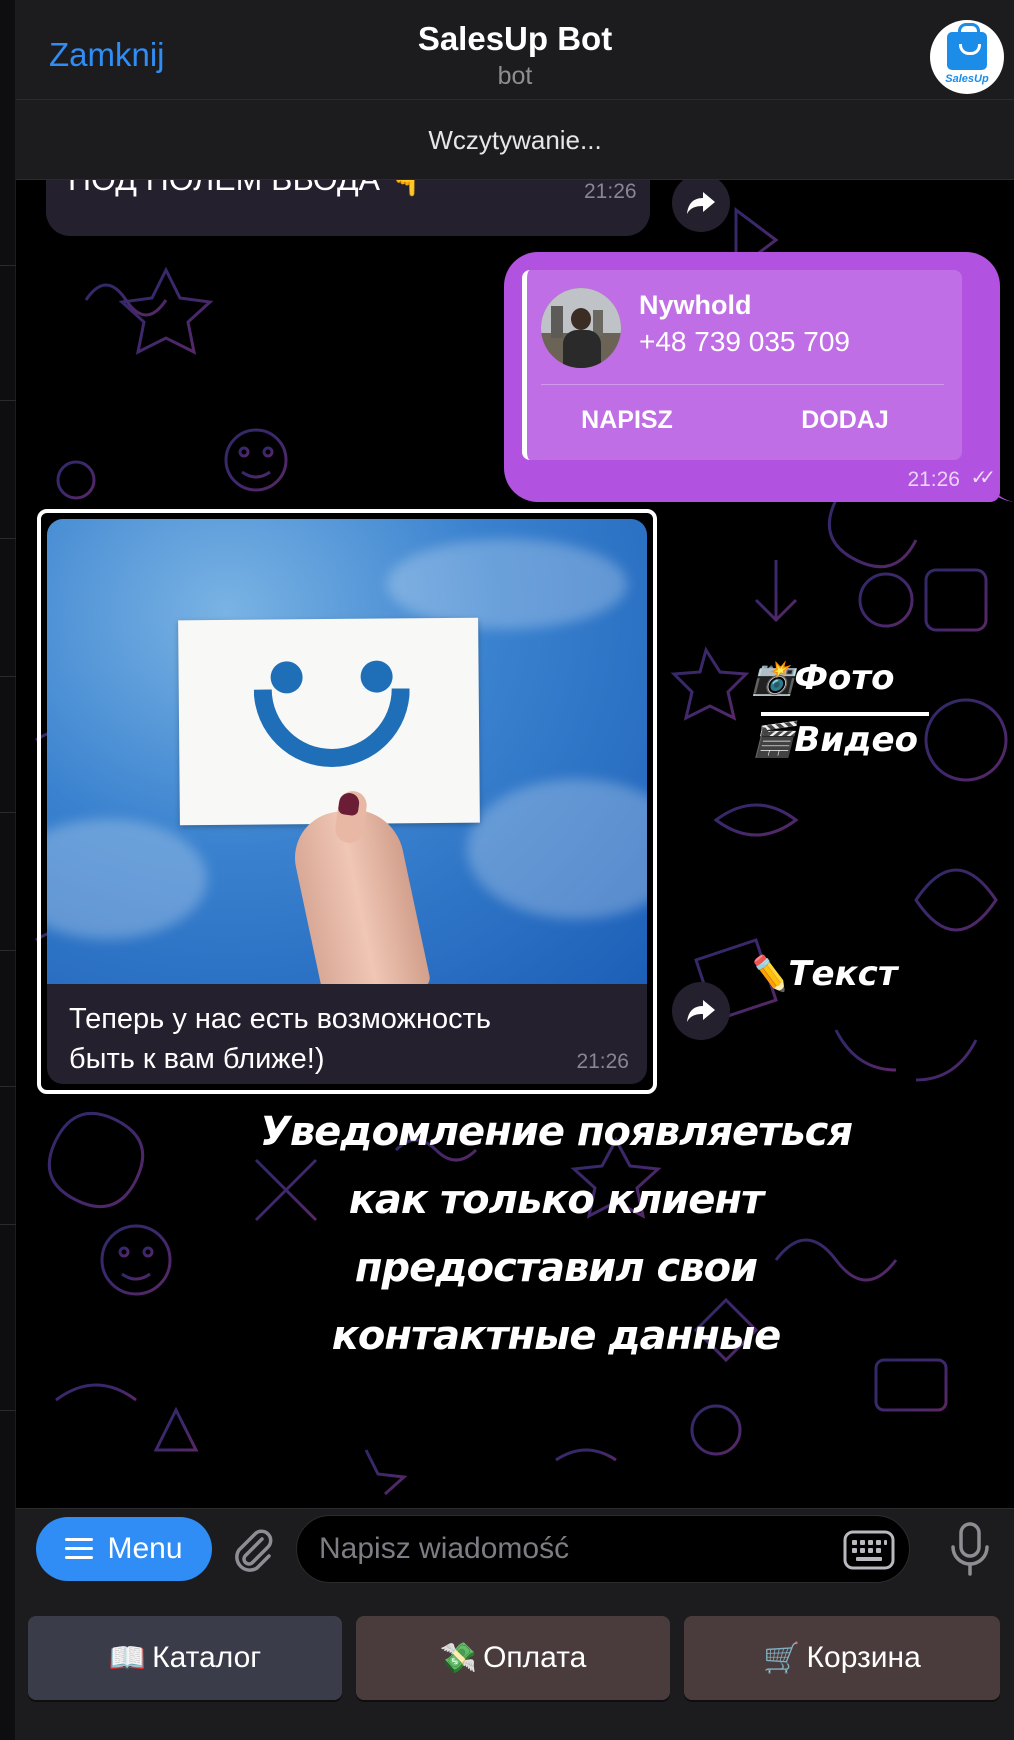 The height and width of the screenshot is (1740, 1014). What do you see at coordinates (197, 1059) in the screenshot?
I see `caption-line: быть к вам ближе!)` at bounding box center [197, 1059].